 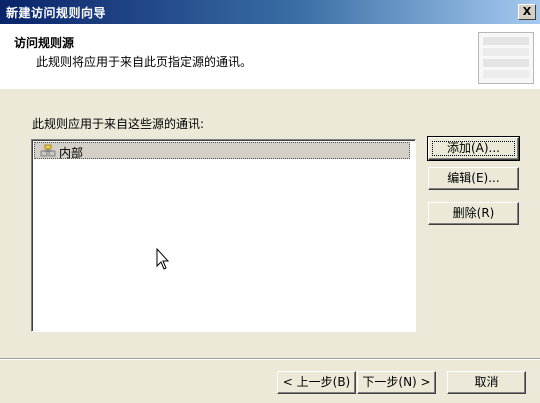 I want to click on next-button: 下一步(N) >, so click(x=396, y=382).